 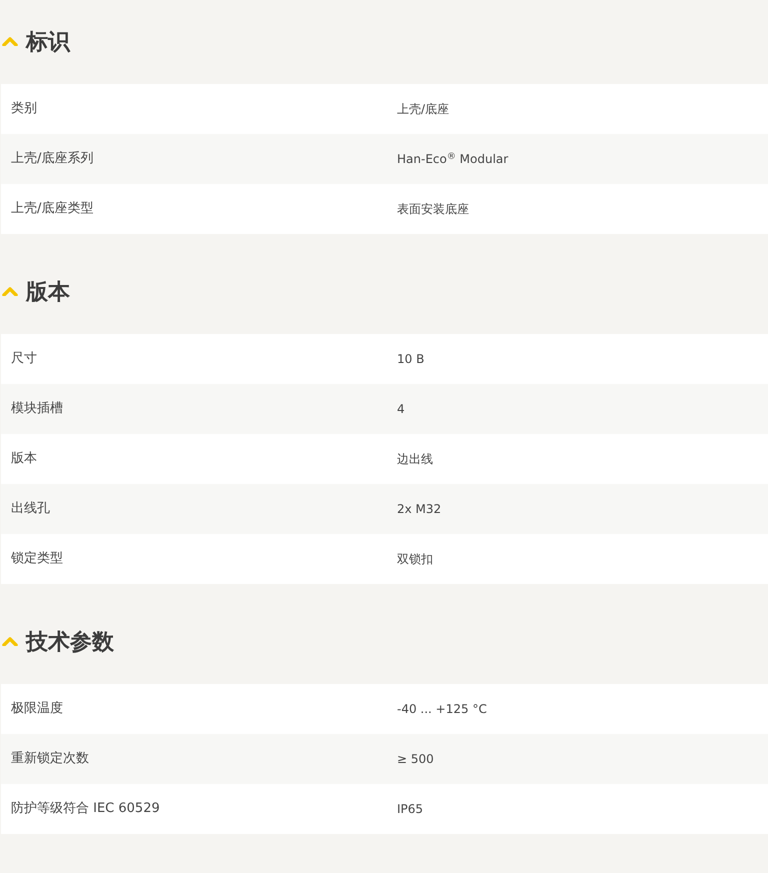 What do you see at coordinates (37, 409) in the screenshot?
I see `spec-label: 模块插槽` at bounding box center [37, 409].